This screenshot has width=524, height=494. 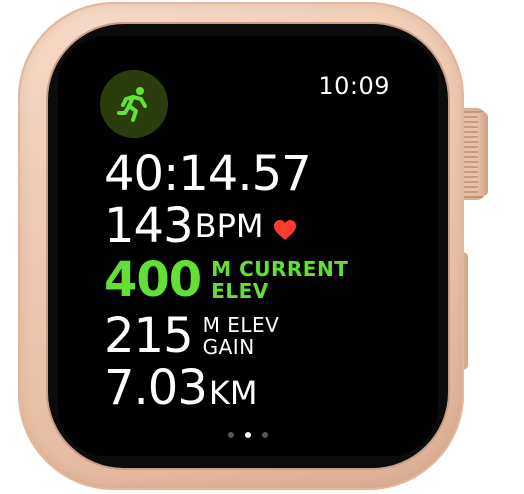 What do you see at coordinates (149, 336) in the screenshot?
I see `elevation-gain-value: 215` at bounding box center [149, 336].